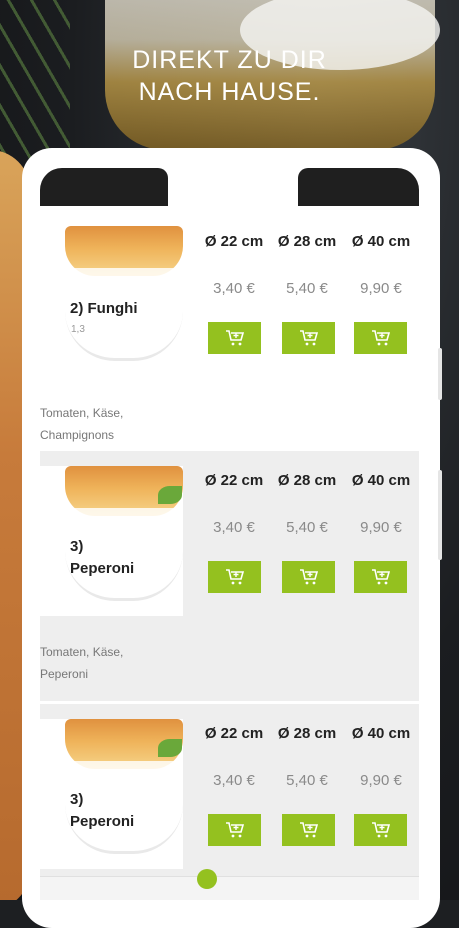  What do you see at coordinates (229, 76) in the screenshot?
I see `headline: DIREKT ZU DIR NACH HAUSE.` at bounding box center [229, 76].